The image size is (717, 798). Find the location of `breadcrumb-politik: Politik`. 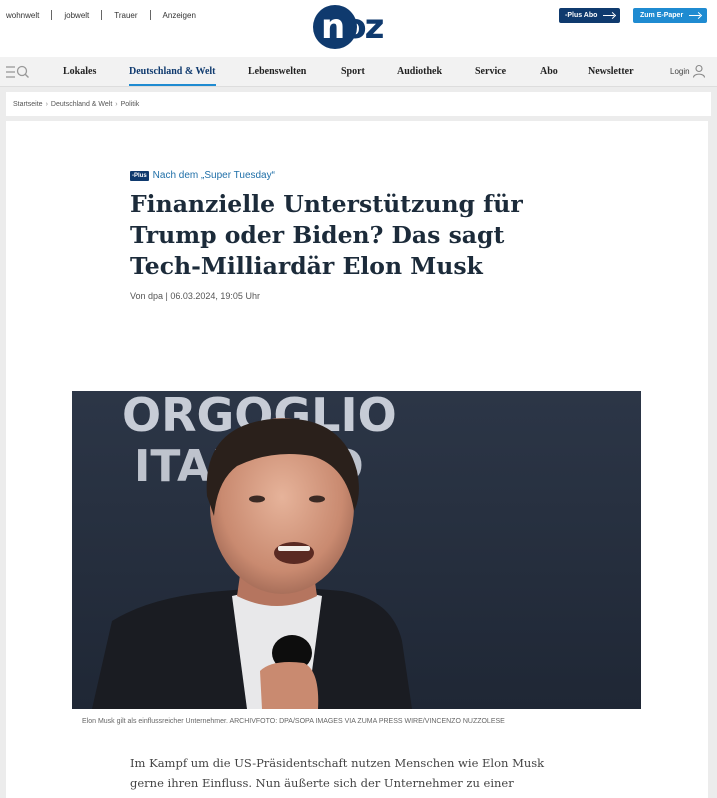

breadcrumb-politik: Politik is located at coordinates (130, 104).